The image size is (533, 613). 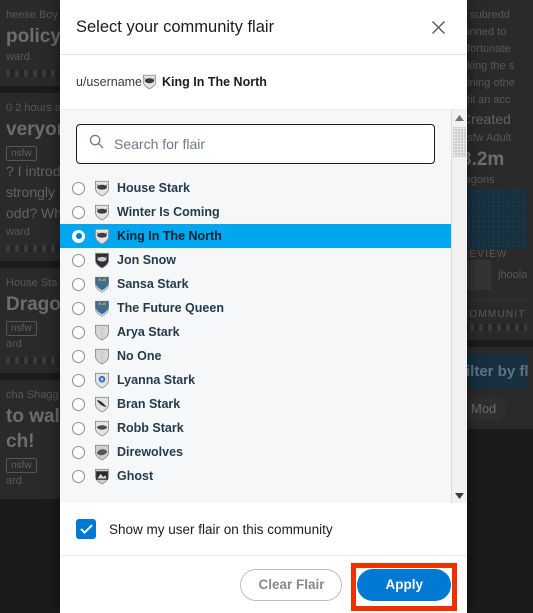 I want to click on shield-direwolf-icon, so click(x=102, y=452).